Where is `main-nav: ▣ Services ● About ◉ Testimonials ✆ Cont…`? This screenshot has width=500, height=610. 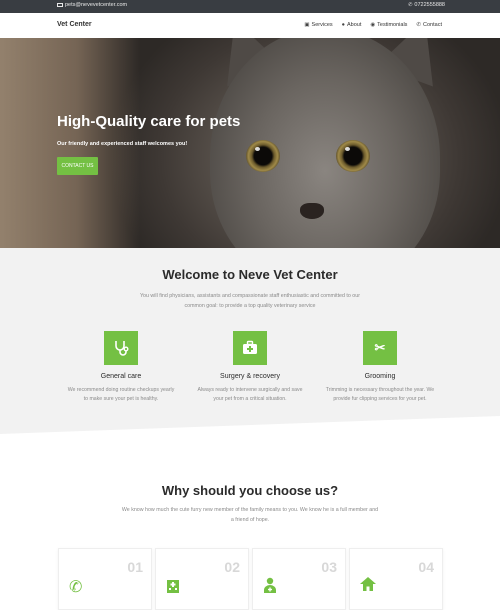 main-nav: ▣ Services ● About ◉ Testimonials ✆ Cont… is located at coordinates (373, 25).